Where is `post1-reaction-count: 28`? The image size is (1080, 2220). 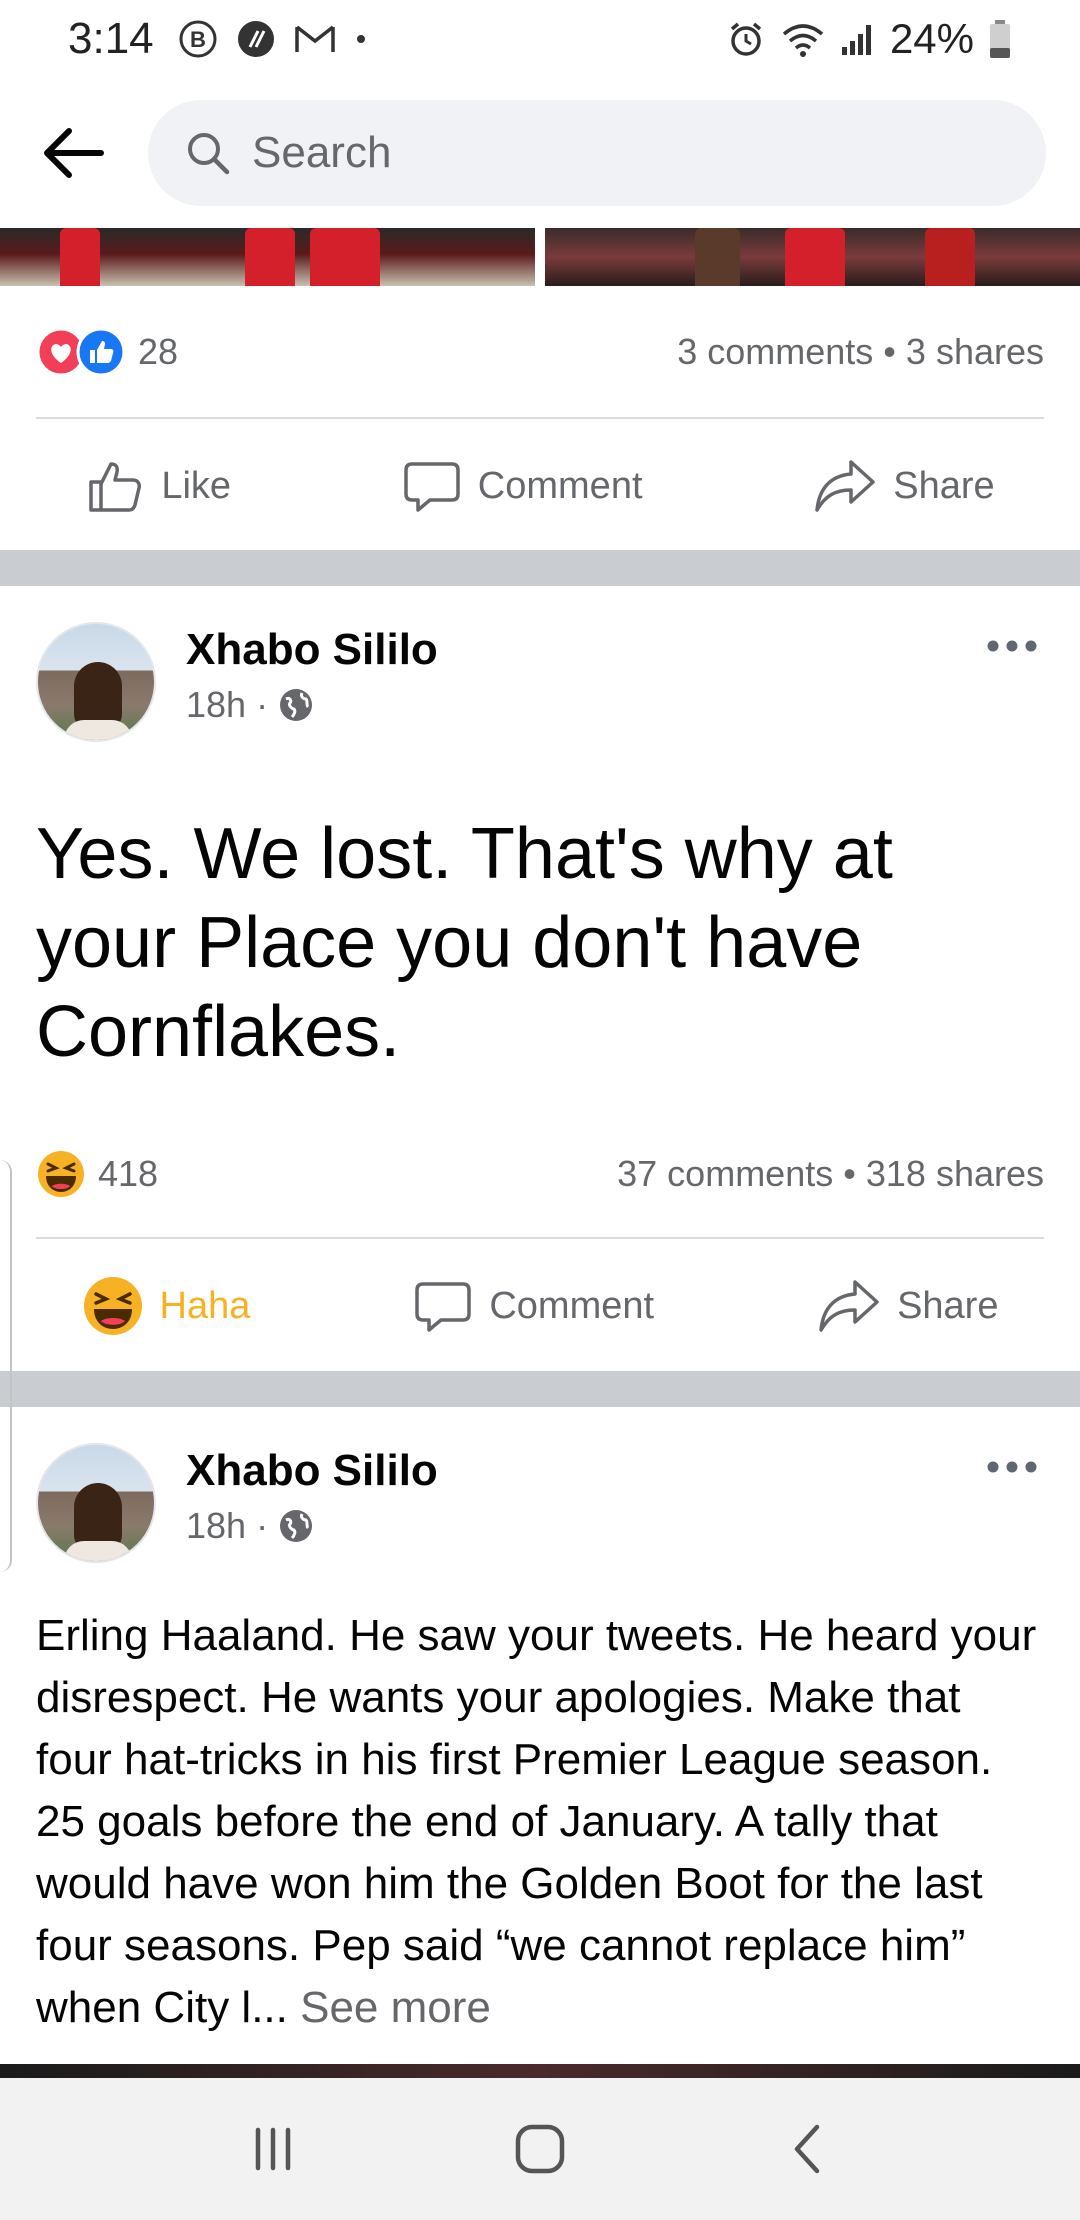
post1-reaction-count: 28 is located at coordinates (158, 351).